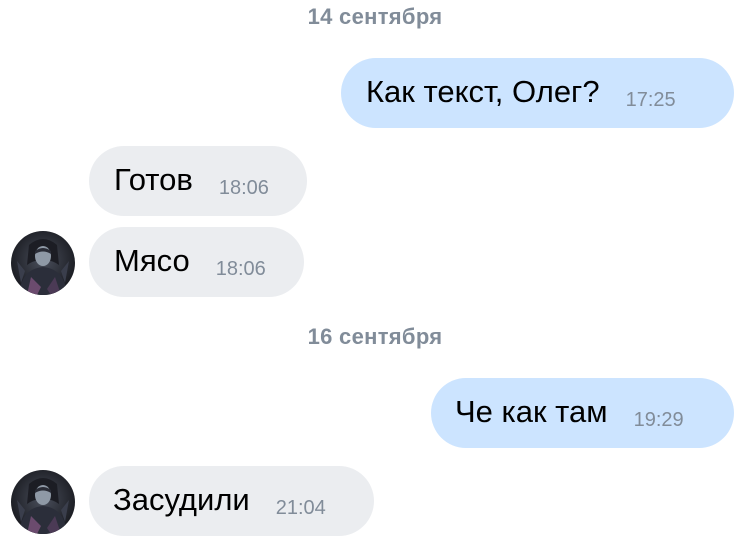 Image resolution: width=750 pixels, height=554 pixels. I want to click on message-text: Засудили, so click(181, 499).